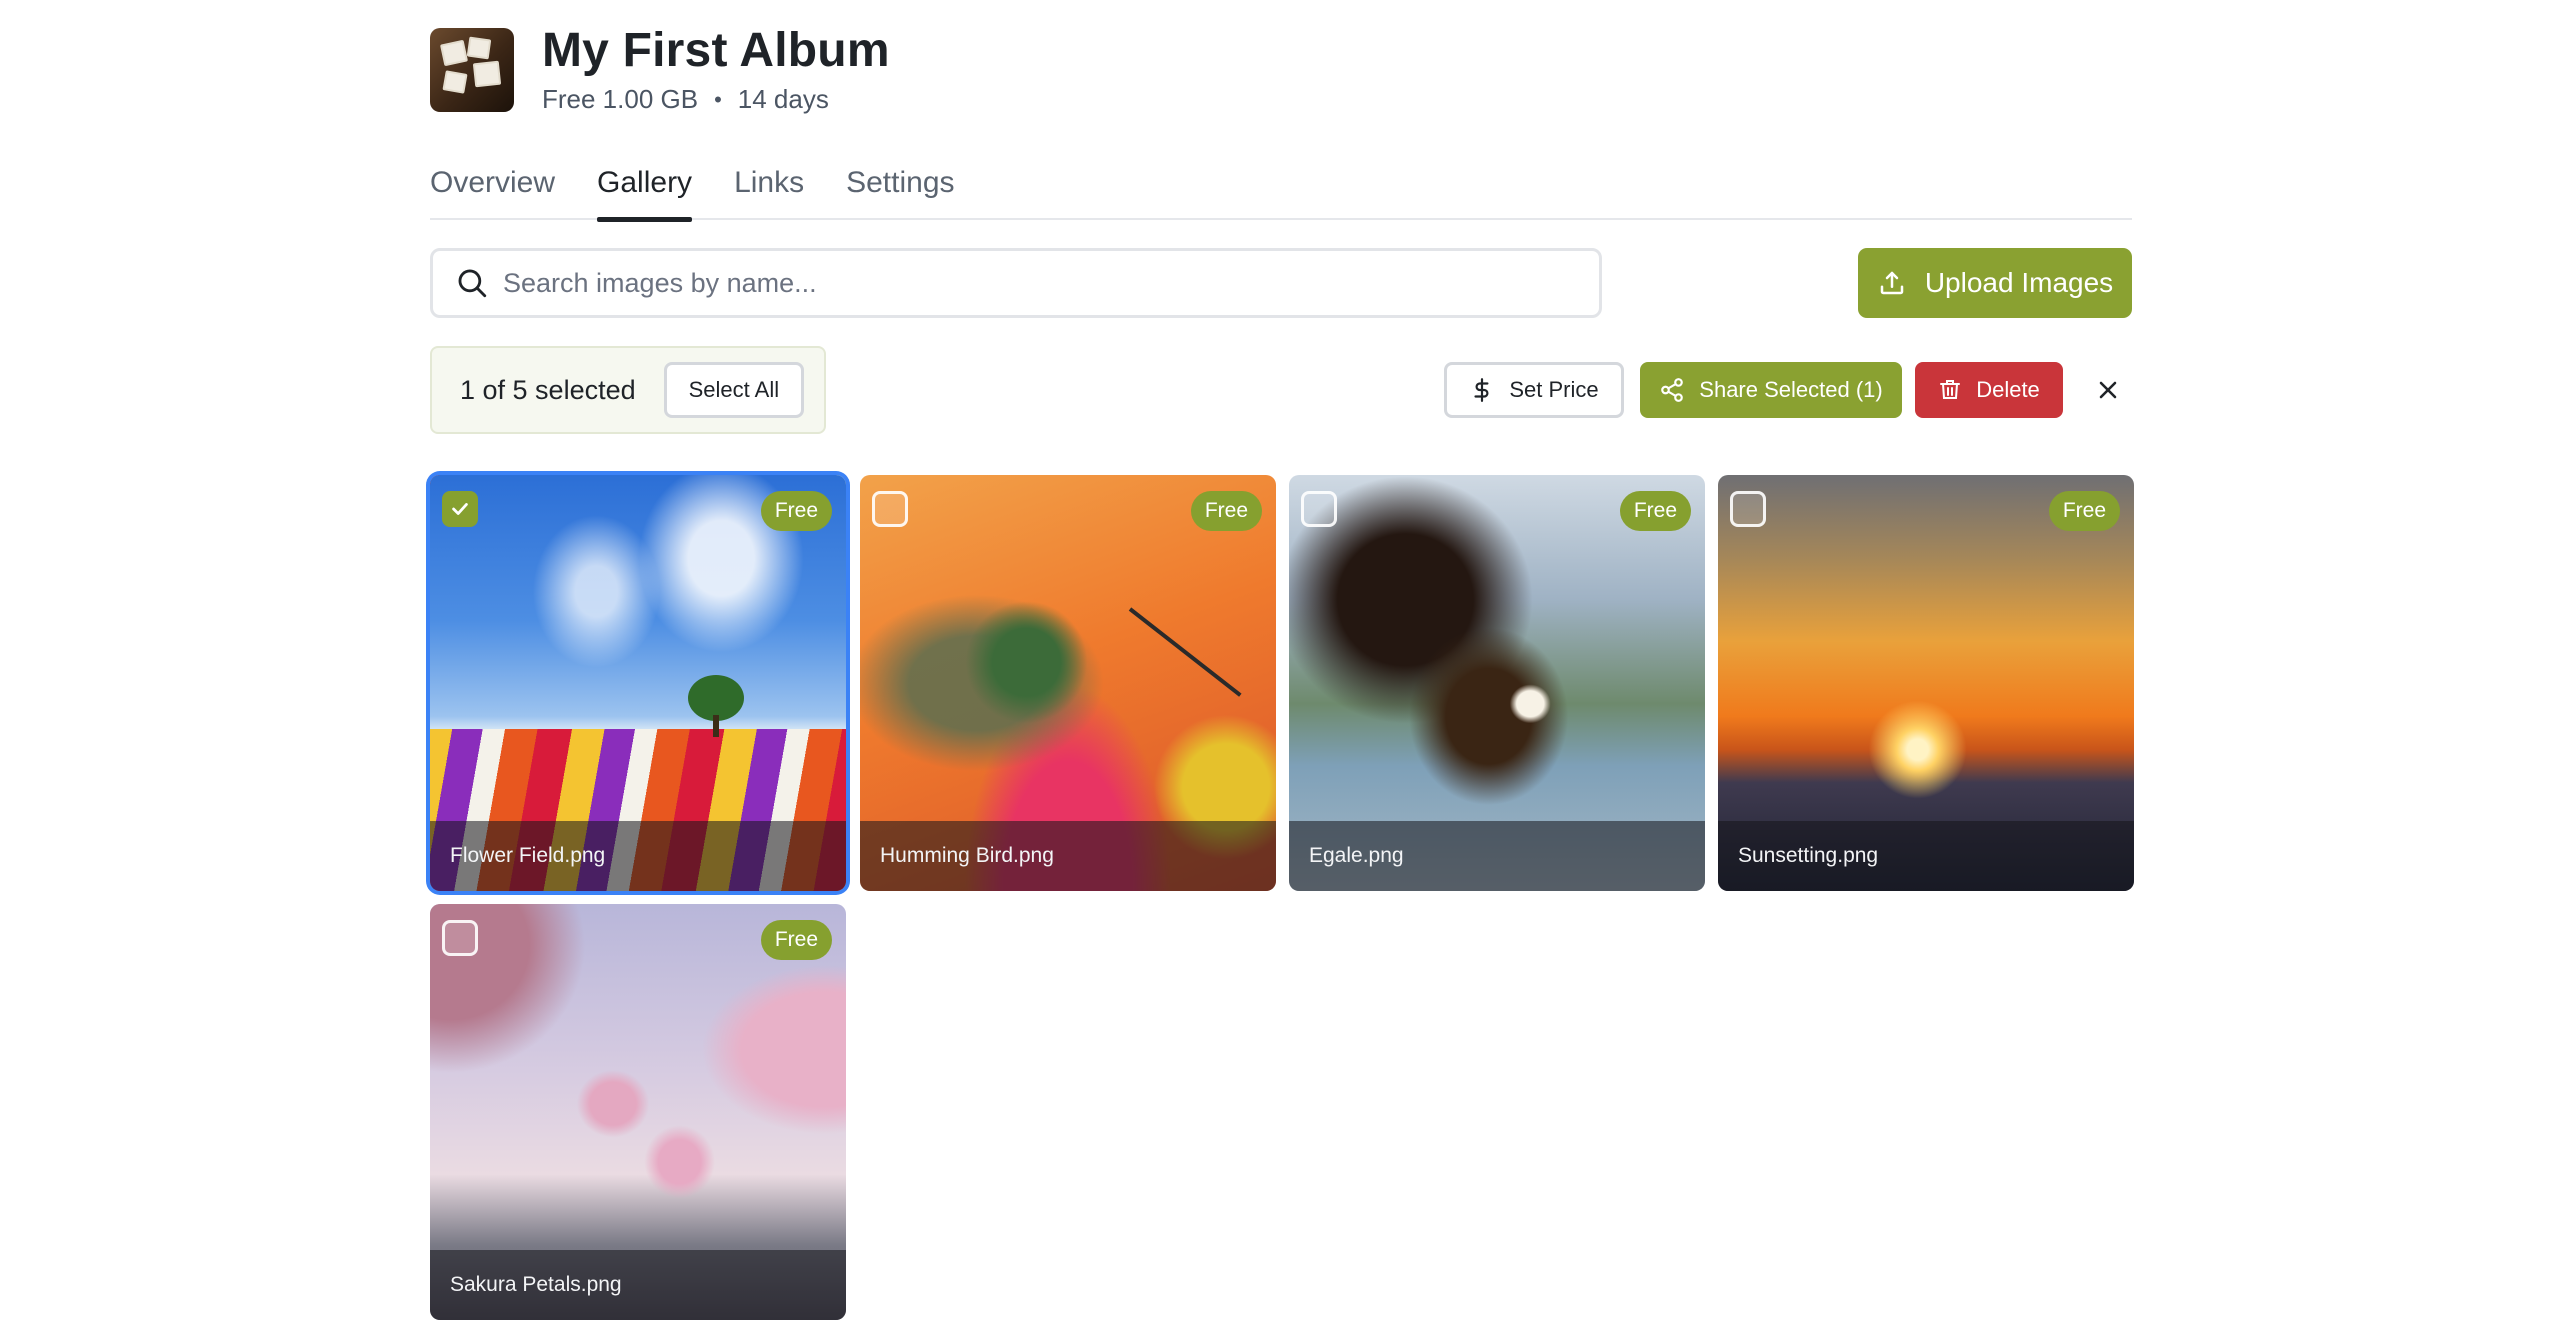 The height and width of the screenshot is (1323, 2560). I want to click on dollar-icon, so click(1481, 390).